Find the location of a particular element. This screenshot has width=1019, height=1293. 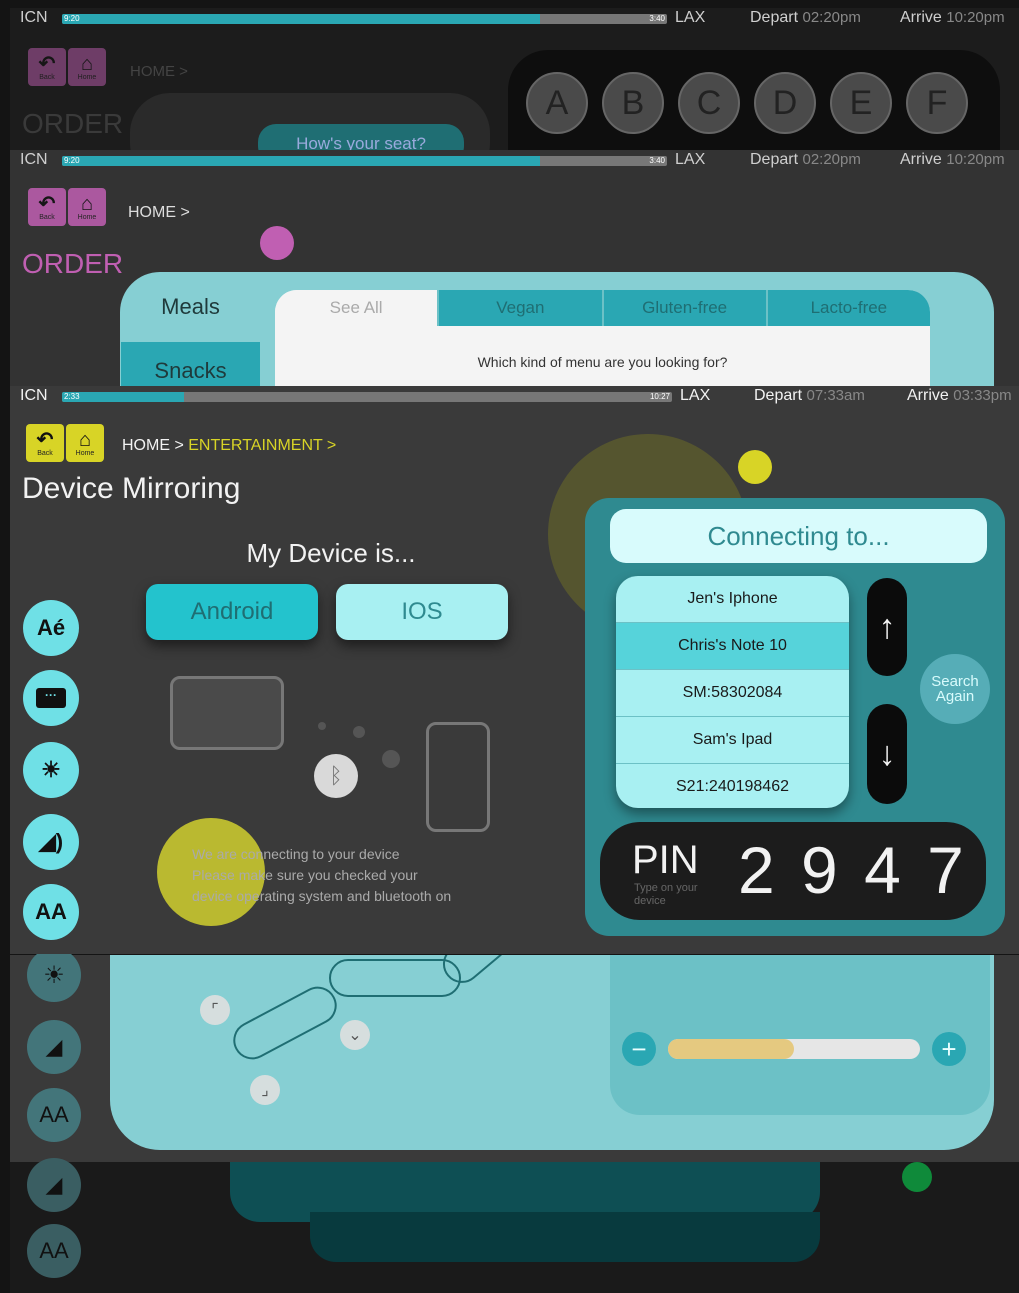

ios-button: IOS is located at coordinates (422, 612).